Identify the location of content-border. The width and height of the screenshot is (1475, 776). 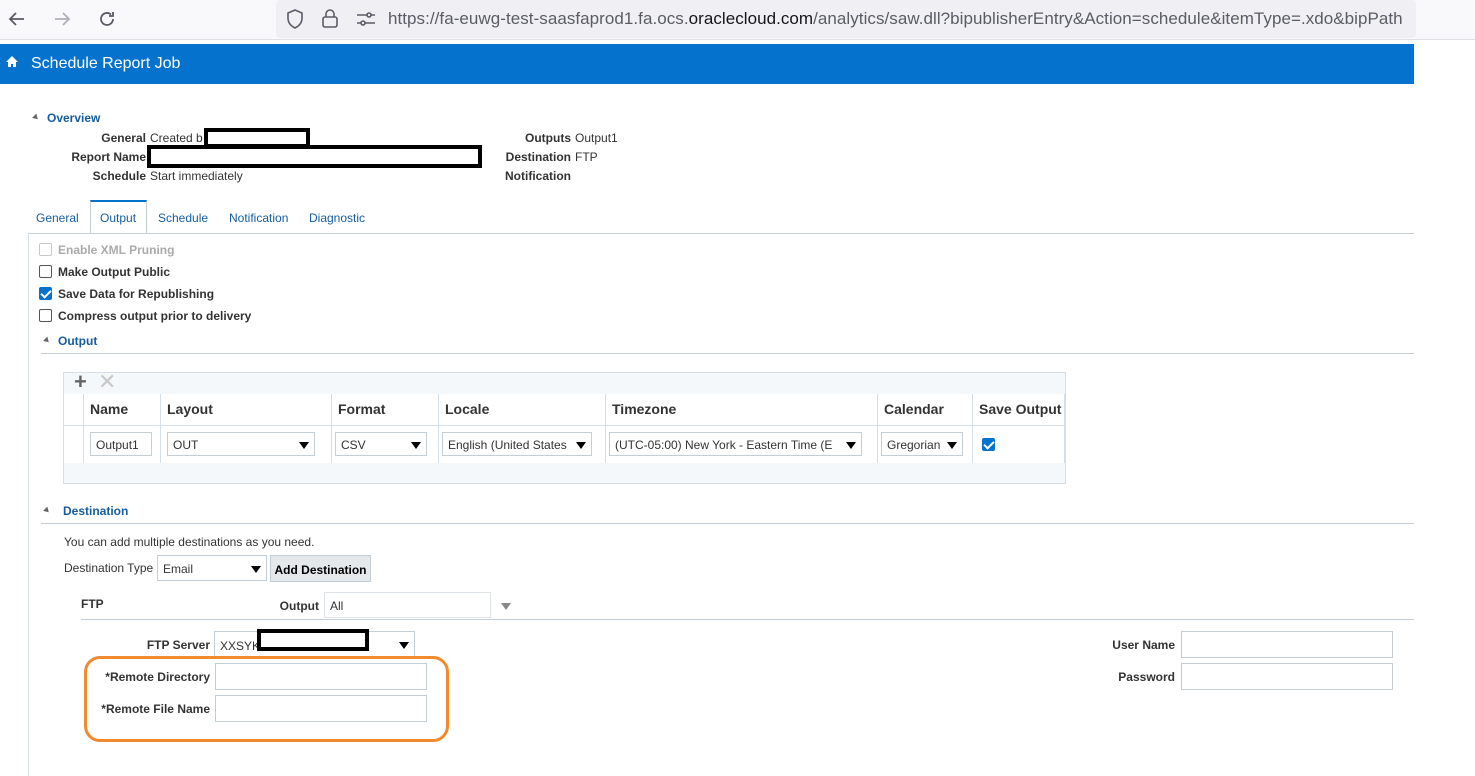
(28, 504).